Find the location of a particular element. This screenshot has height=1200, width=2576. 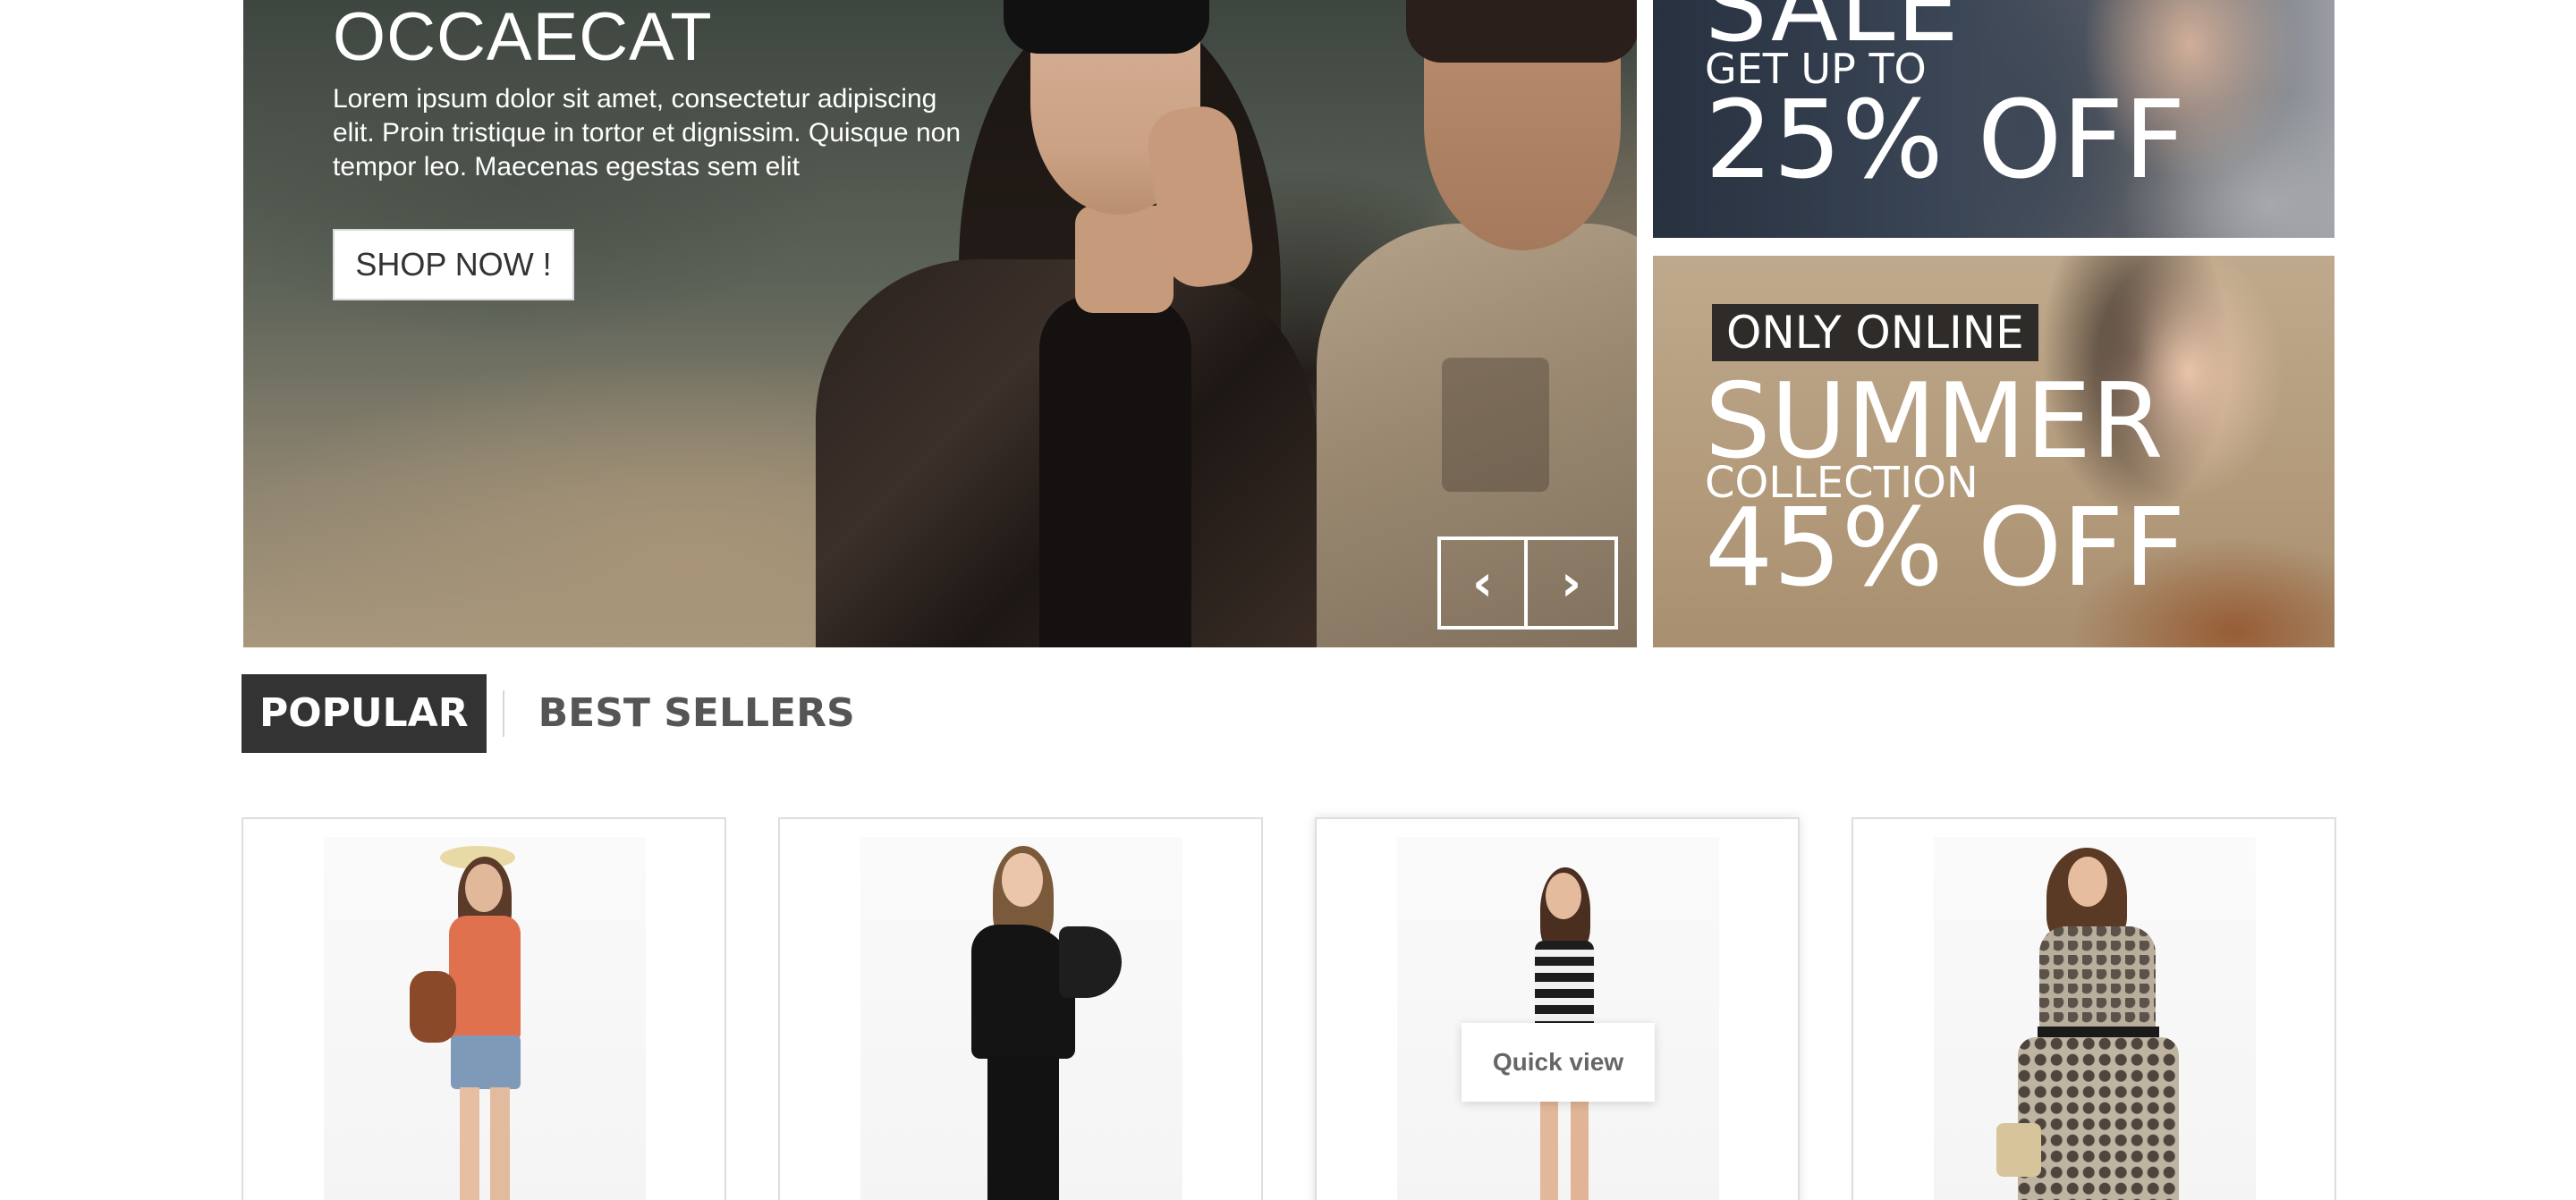

chevron-left-icon: ‹ is located at coordinates (1482, 583).